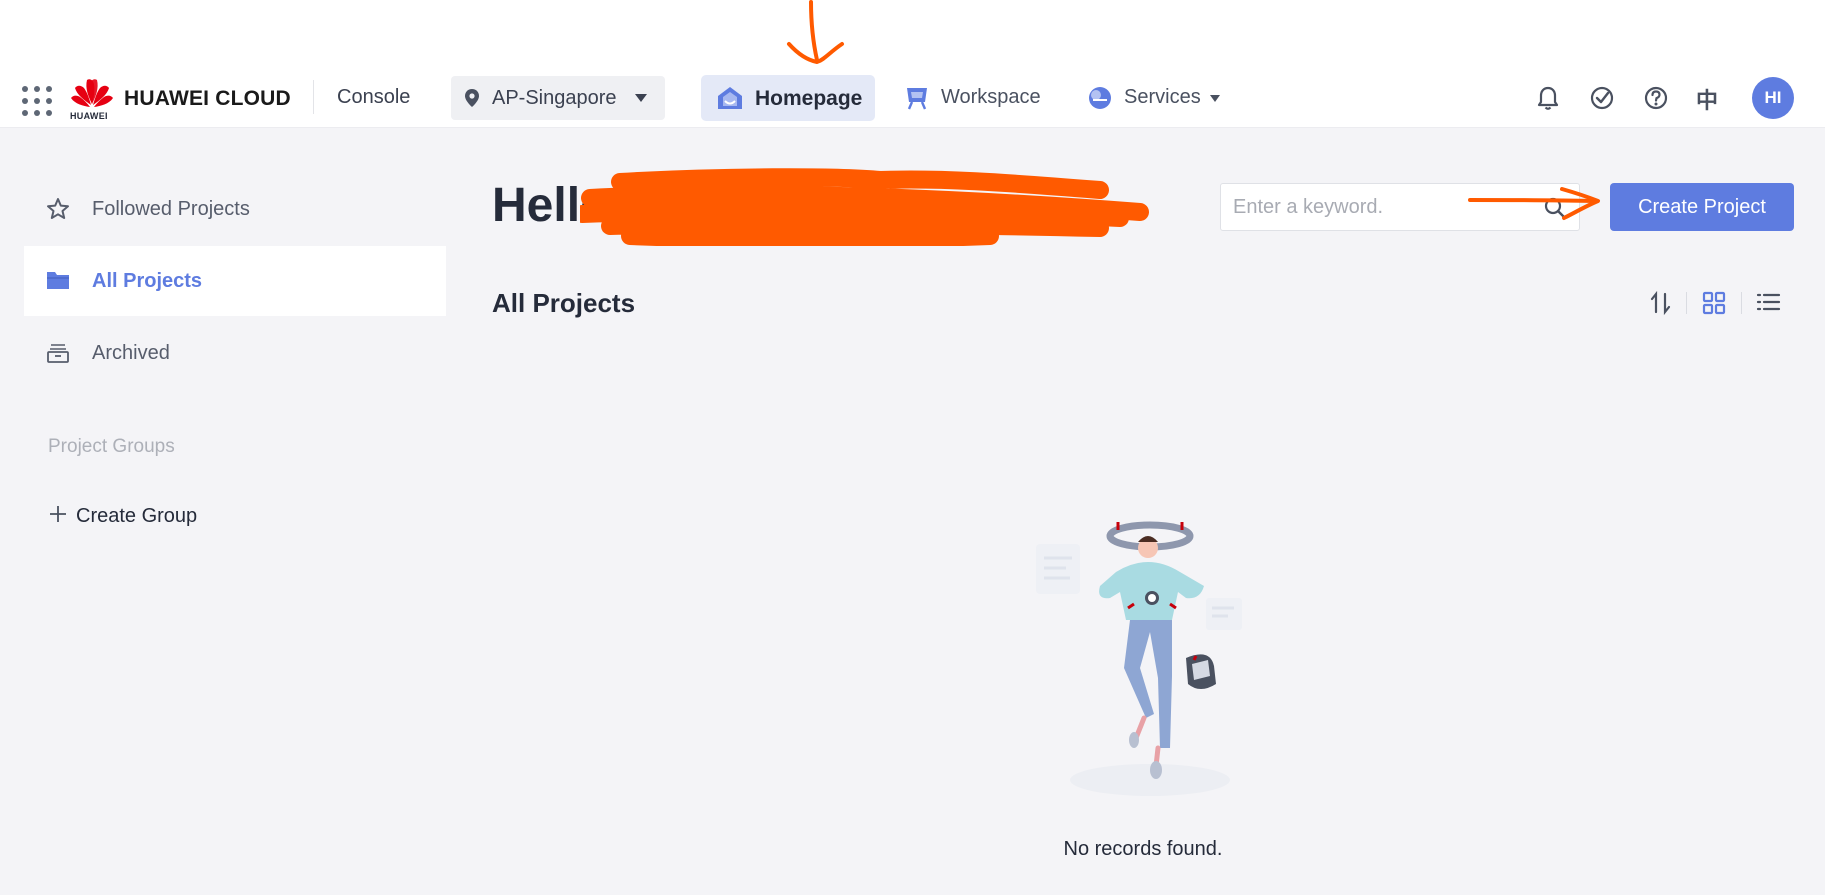 The image size is (1825, 895). Describe the element at coordinates (1702, 207) in the screenshot. I see `create-project-button: Create Project` at that location.